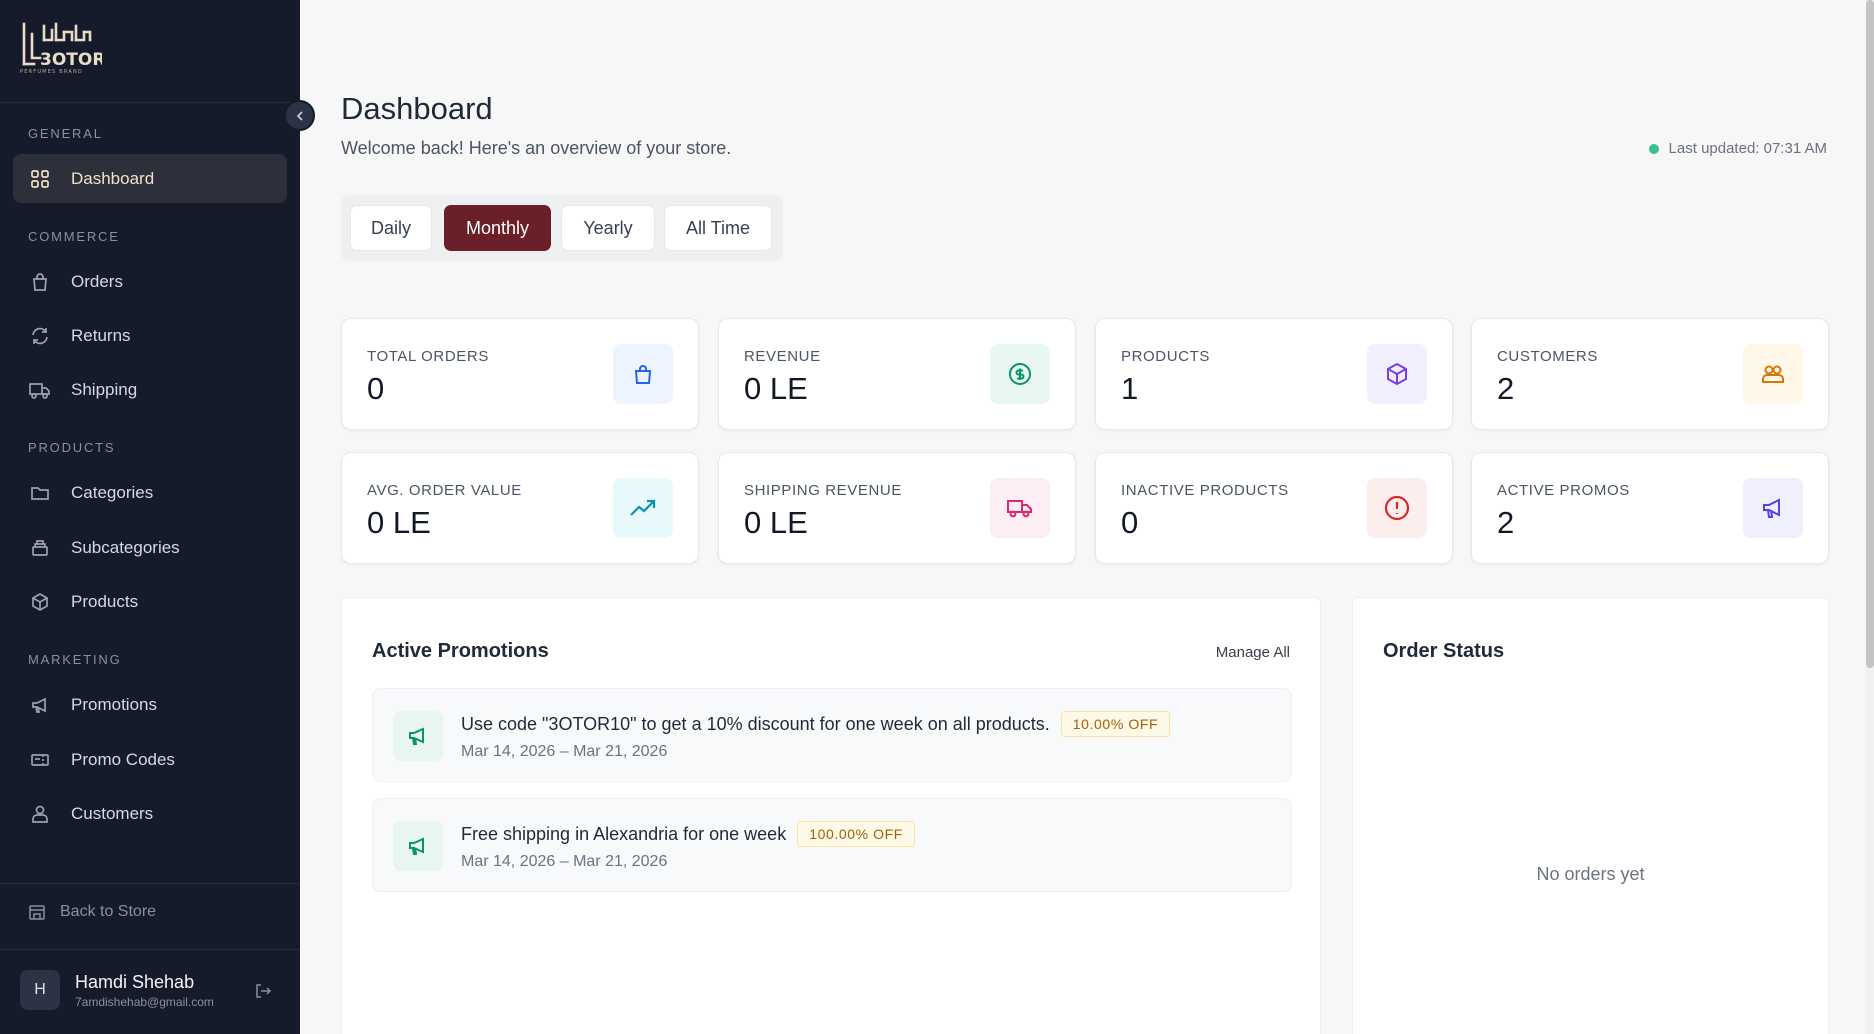 This screenshot has height=1034, width=1874. I want to click on back-to-store-label: Back to Store, so click(108, 911).